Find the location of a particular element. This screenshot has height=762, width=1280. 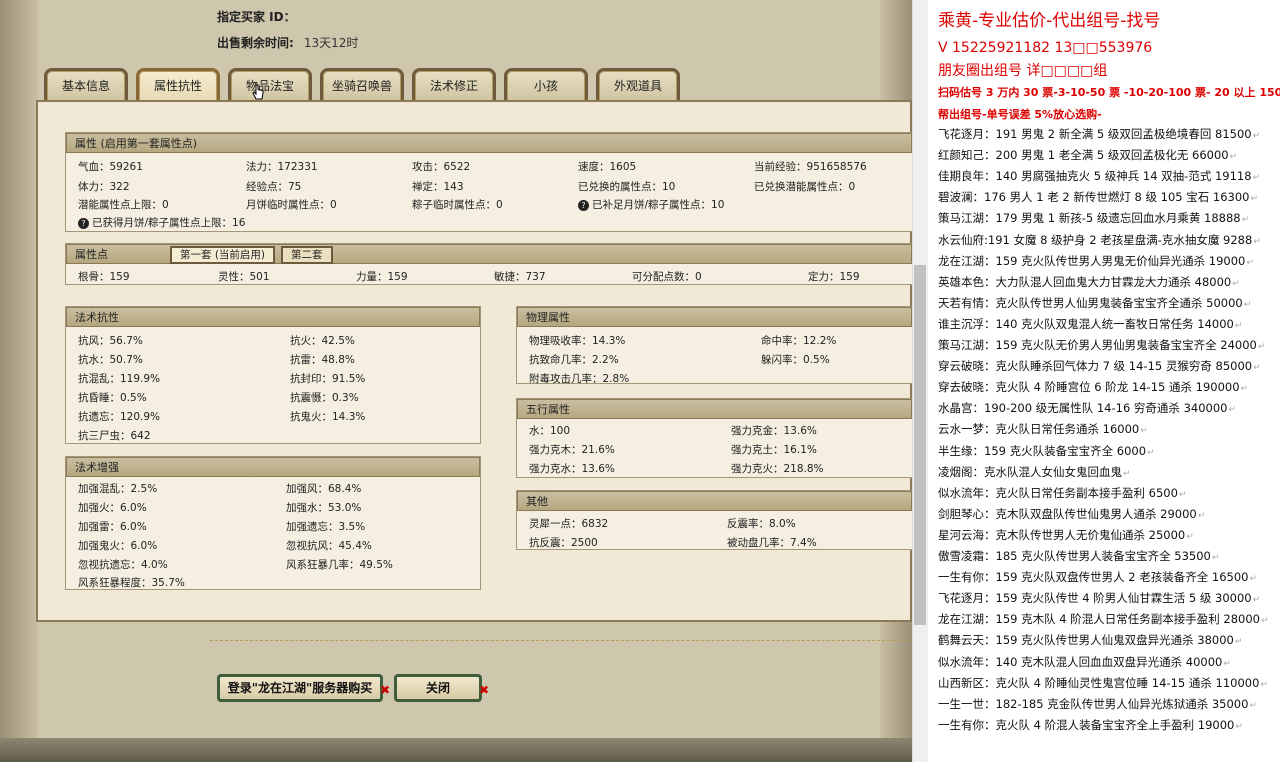

boost-title: 法术增强 is located at coordinates (273, 467).